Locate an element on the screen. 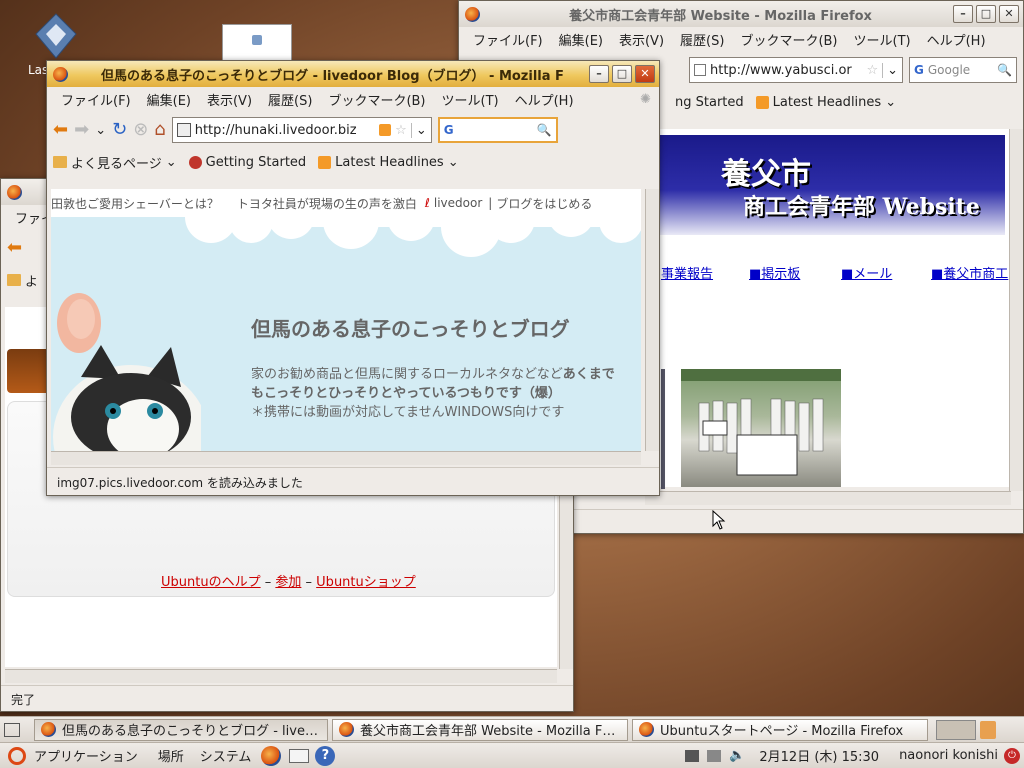 Image resolution: width=1024 pixels, height=768 pixels. help-icon: ? is located at coordinates (325, 755).